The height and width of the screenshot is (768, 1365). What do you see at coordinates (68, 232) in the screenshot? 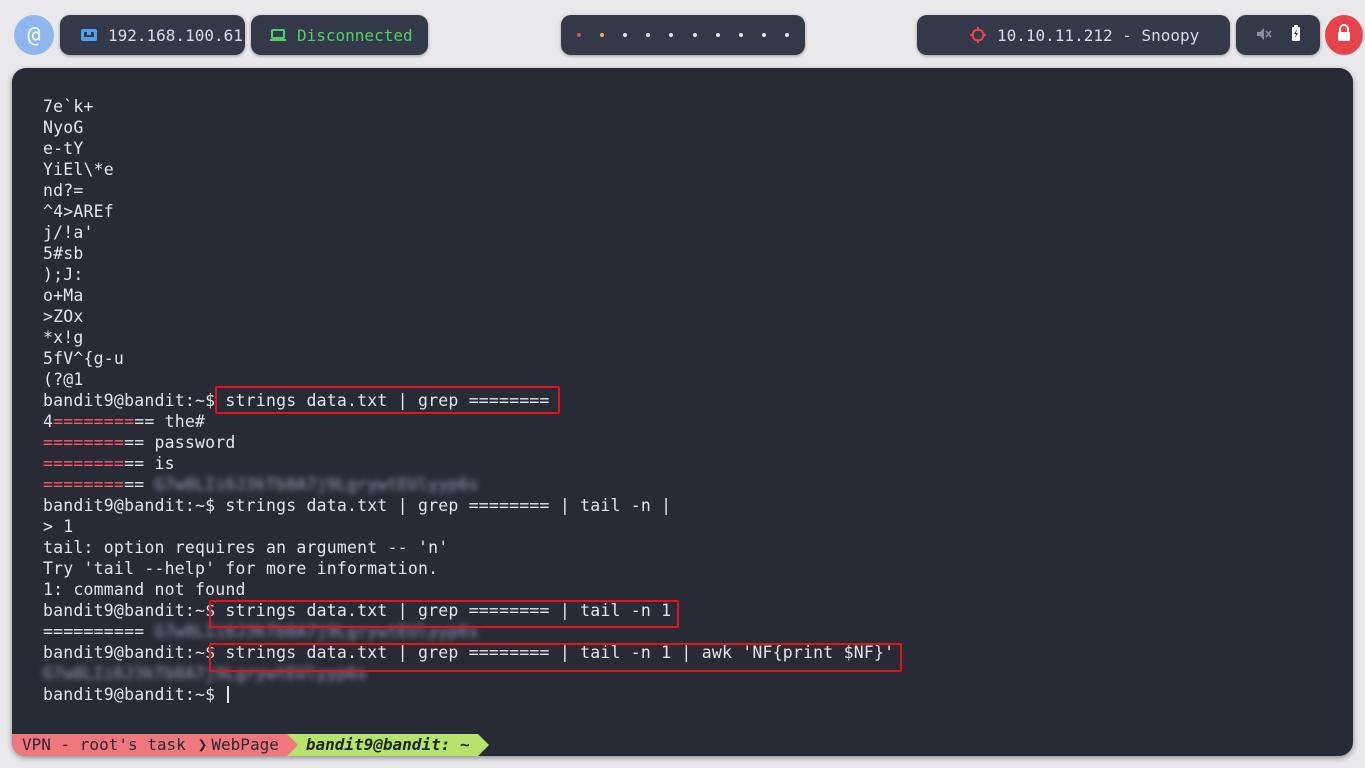
I see `terminal-text: j/!a'` at bounding box center [68, 232].